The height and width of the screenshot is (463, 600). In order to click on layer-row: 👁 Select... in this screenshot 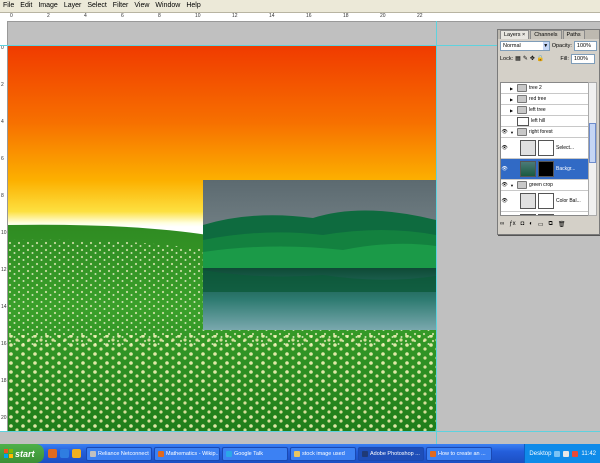, I will do `click(544, 148)`.